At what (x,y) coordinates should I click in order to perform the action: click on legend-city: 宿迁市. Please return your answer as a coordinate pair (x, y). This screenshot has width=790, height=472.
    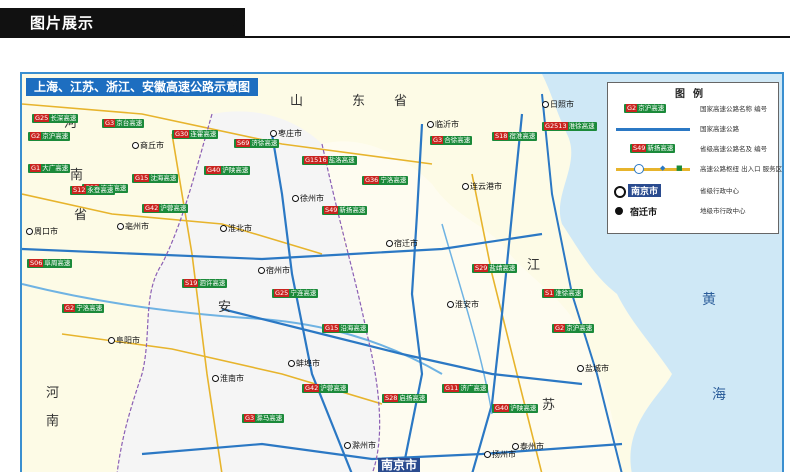
    Looking at the image, I should click on (644, 213).